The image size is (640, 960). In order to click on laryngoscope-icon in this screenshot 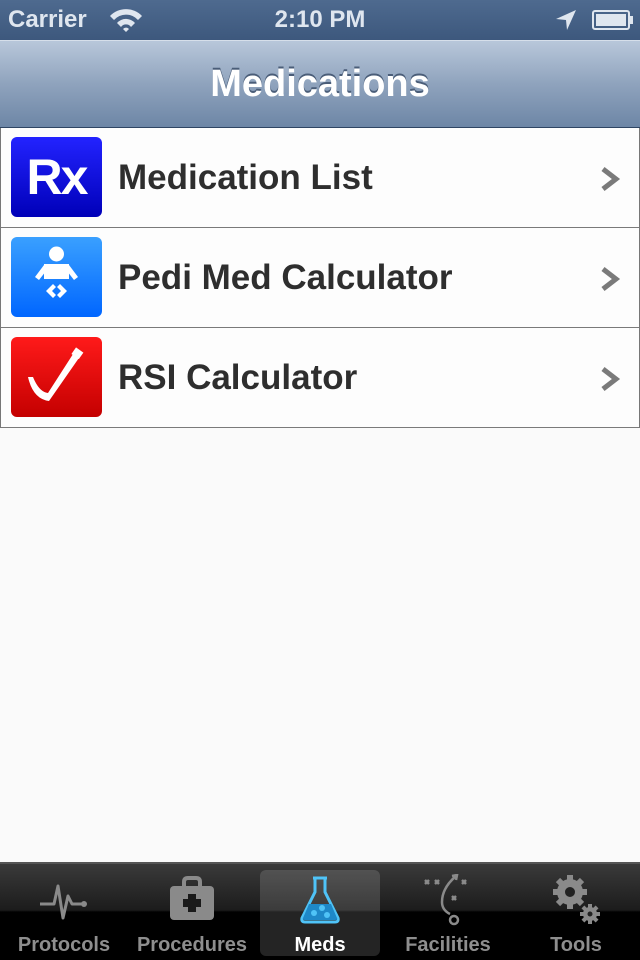, I will do `click(56, 377)`.